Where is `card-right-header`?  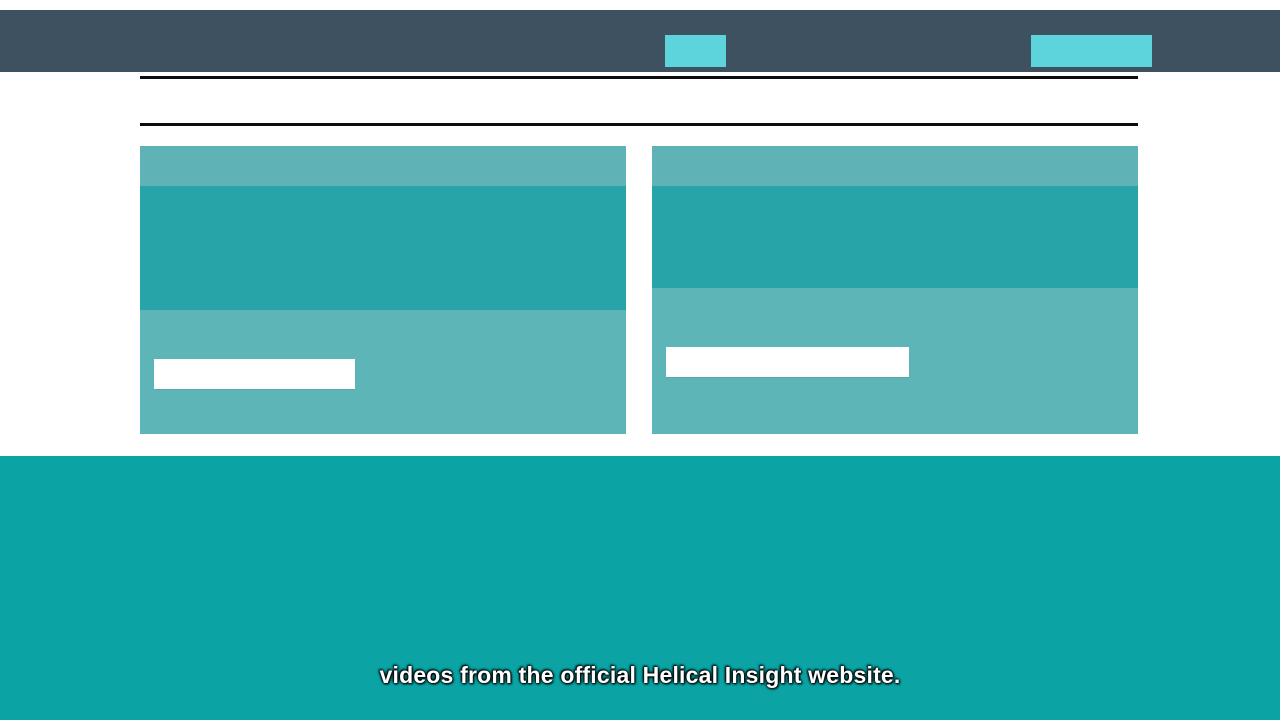
card-right-header is located at coordinates (895, 166).